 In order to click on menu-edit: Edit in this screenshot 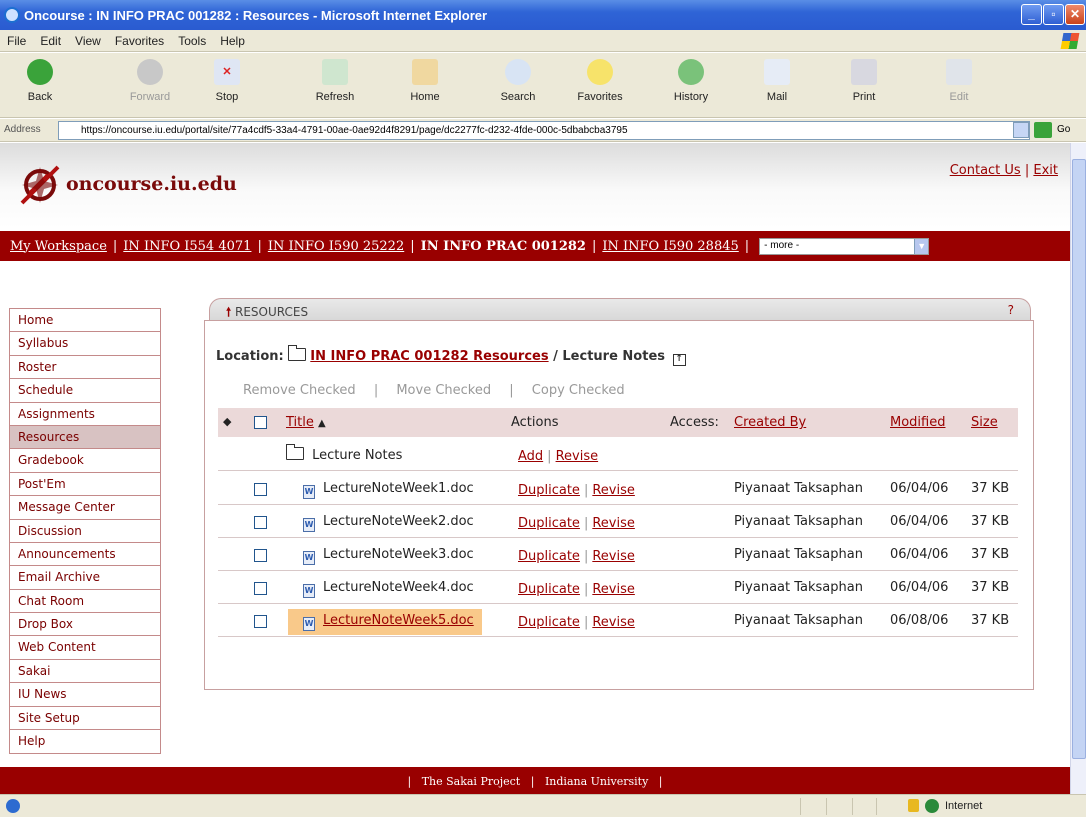, I will do `click(50, 41)`.